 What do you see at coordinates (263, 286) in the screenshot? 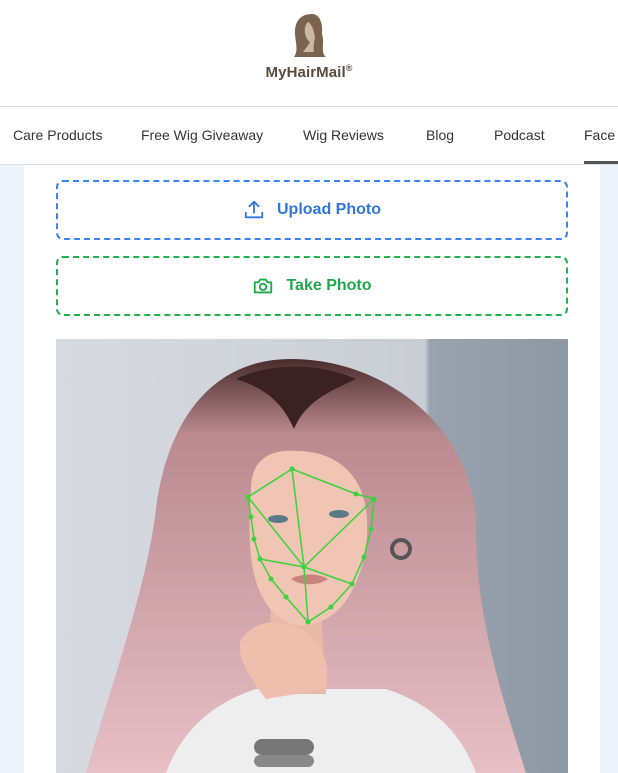
I see `camera-icon` at bounding box center [263, 286].